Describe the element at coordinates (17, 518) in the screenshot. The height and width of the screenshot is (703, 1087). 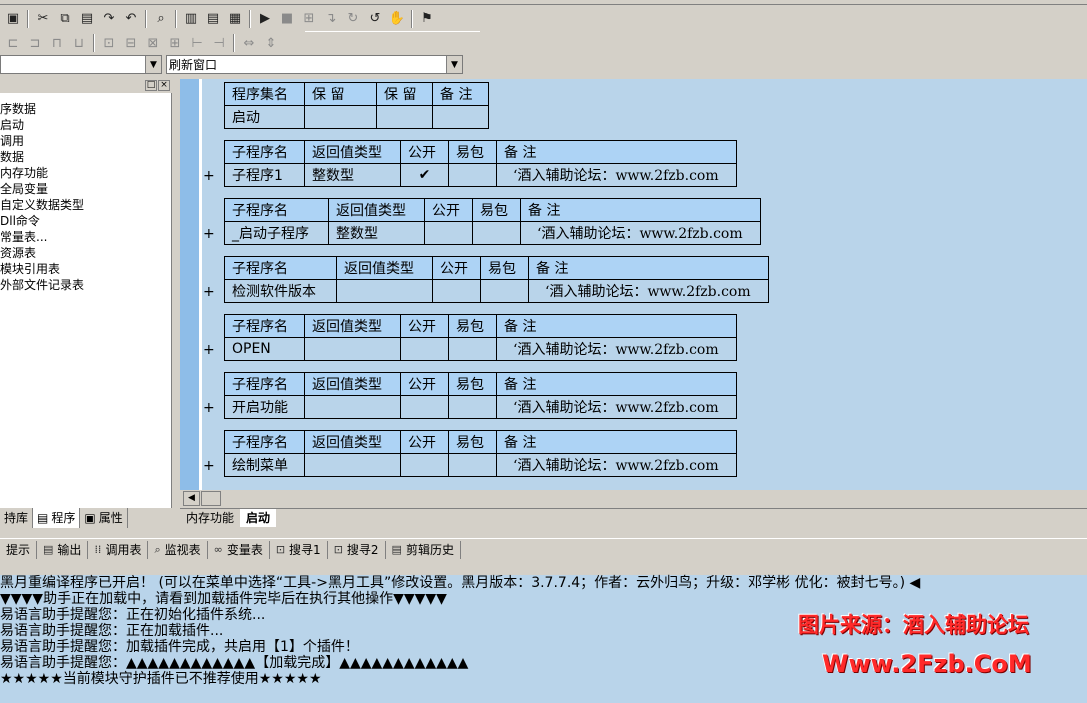
I see `tab-library: 持库` at that location.